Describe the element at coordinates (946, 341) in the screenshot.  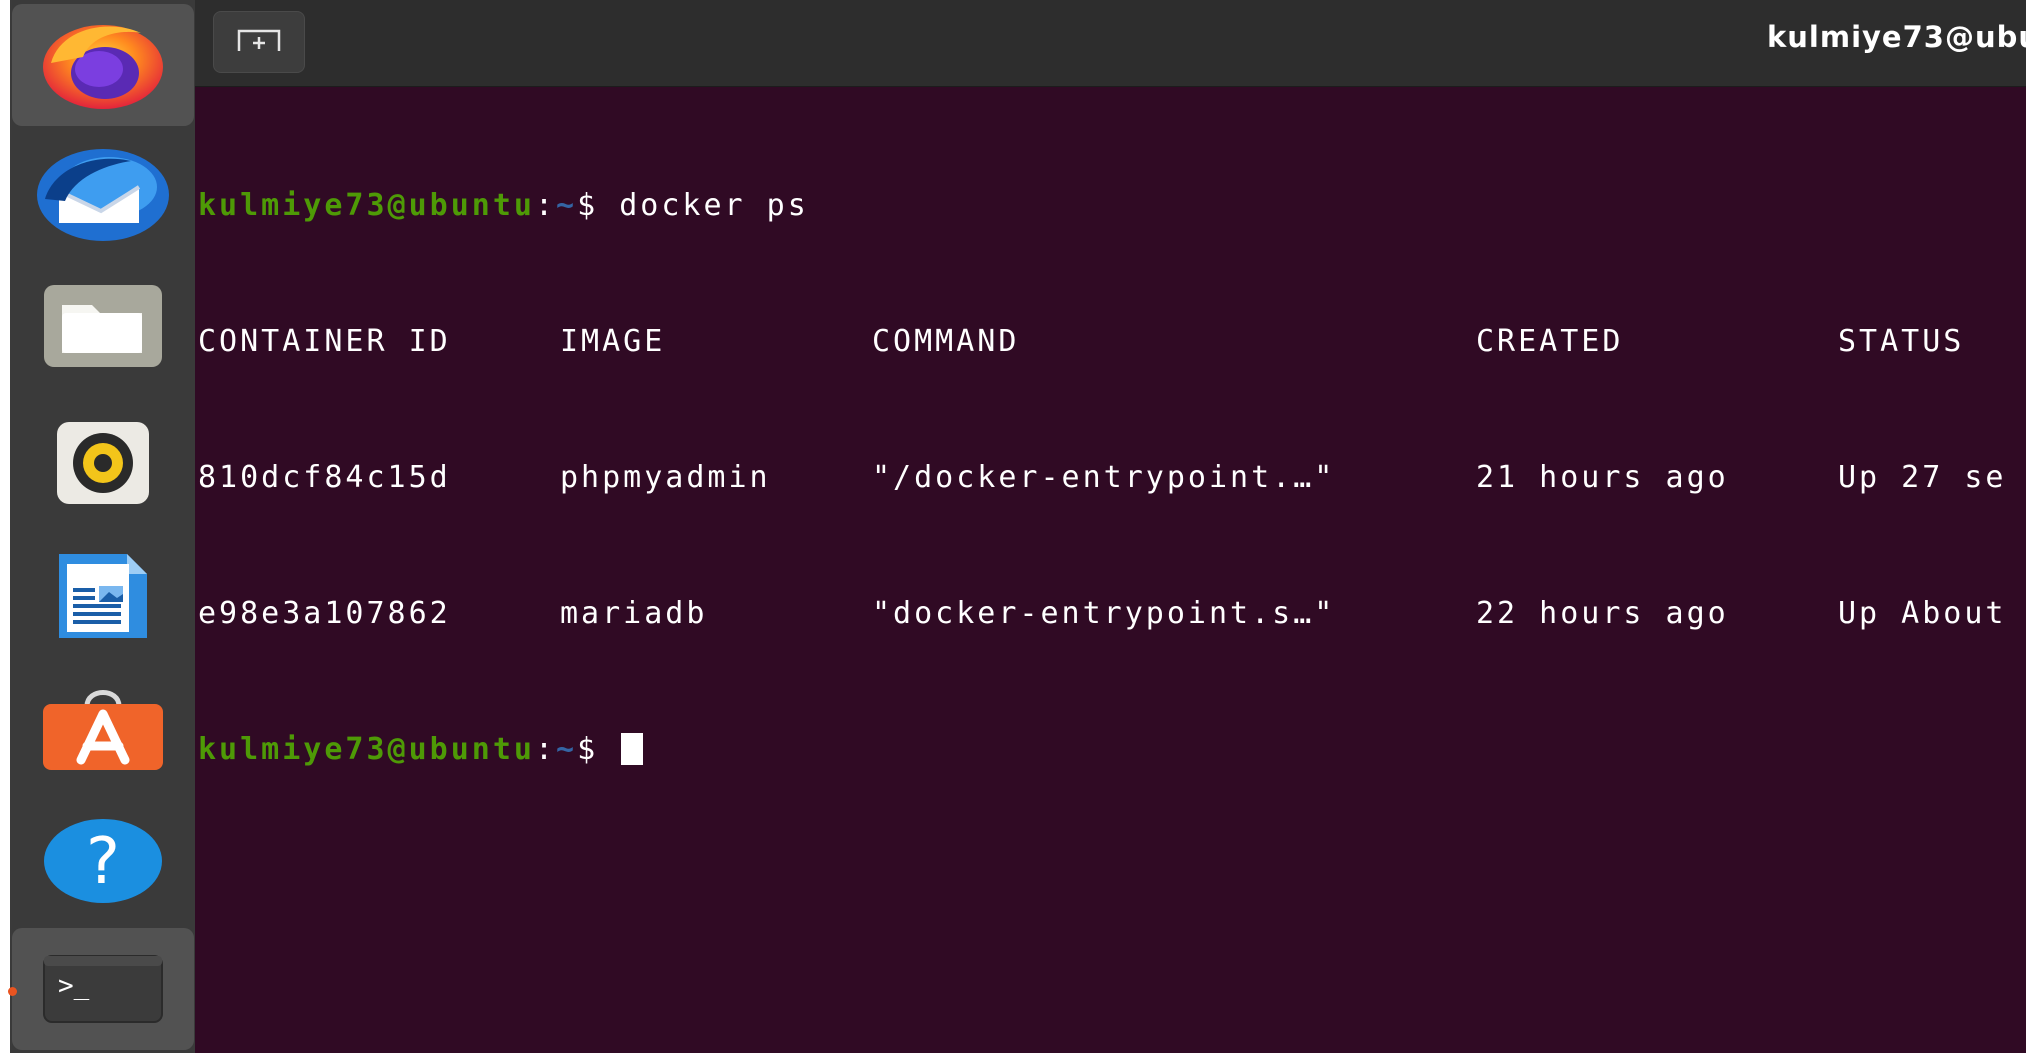
I see `header-command: COMMAND` at that location.